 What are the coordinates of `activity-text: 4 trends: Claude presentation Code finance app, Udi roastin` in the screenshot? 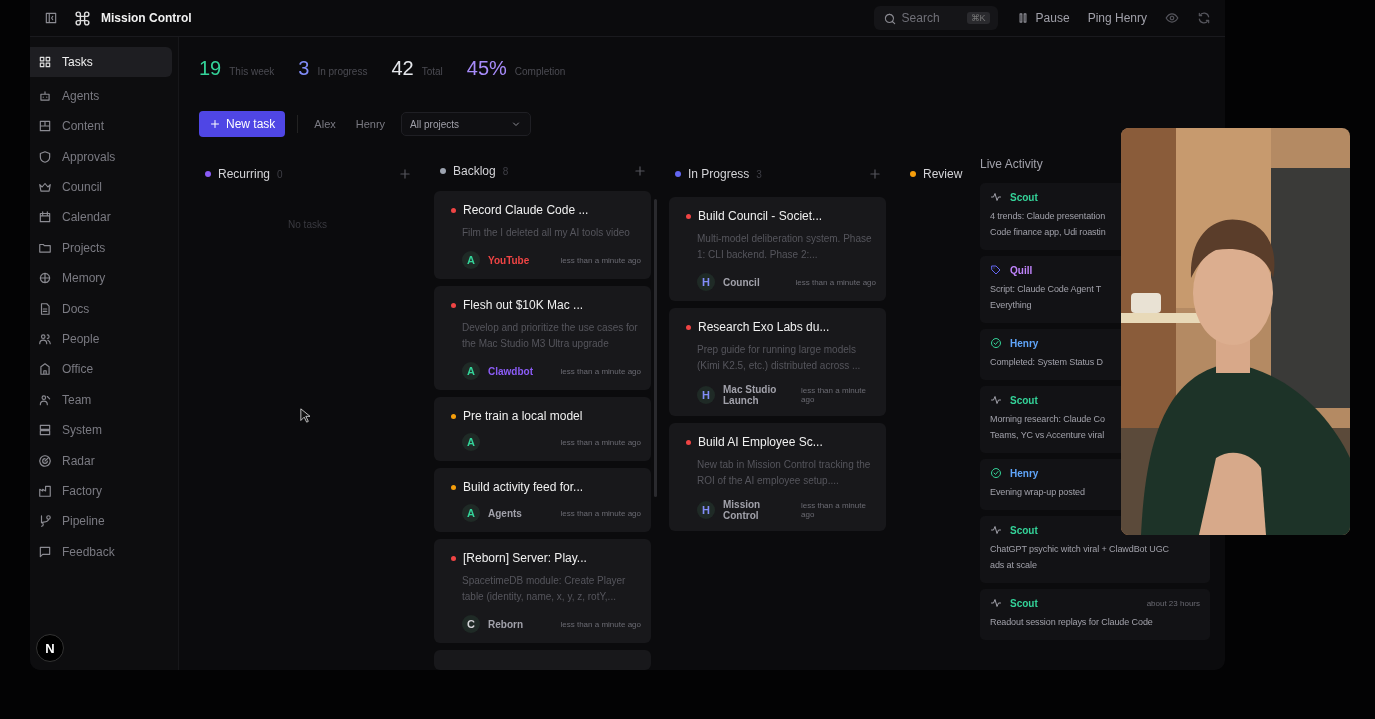 It's located at (1048, 224).